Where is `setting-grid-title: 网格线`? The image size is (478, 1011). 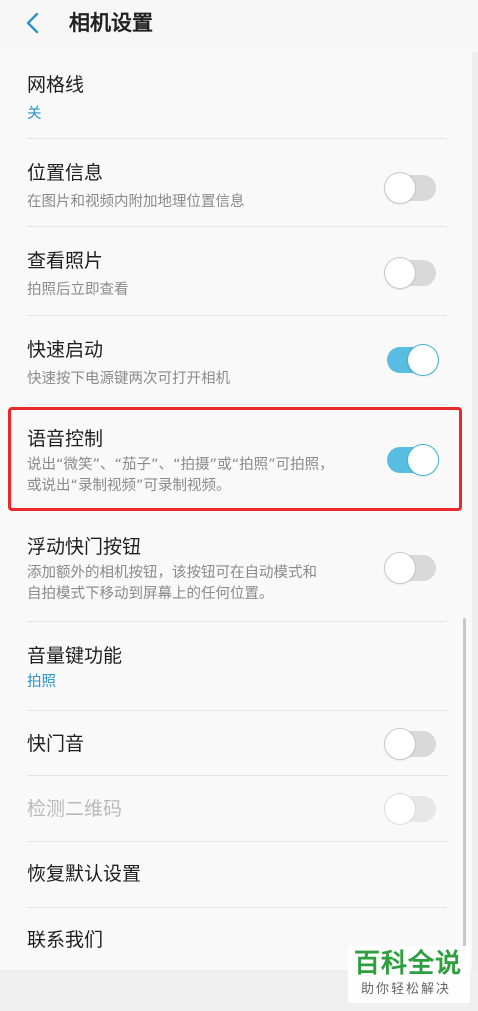
setting-grid-title: 网格线 is located at coordinates (56, 85).